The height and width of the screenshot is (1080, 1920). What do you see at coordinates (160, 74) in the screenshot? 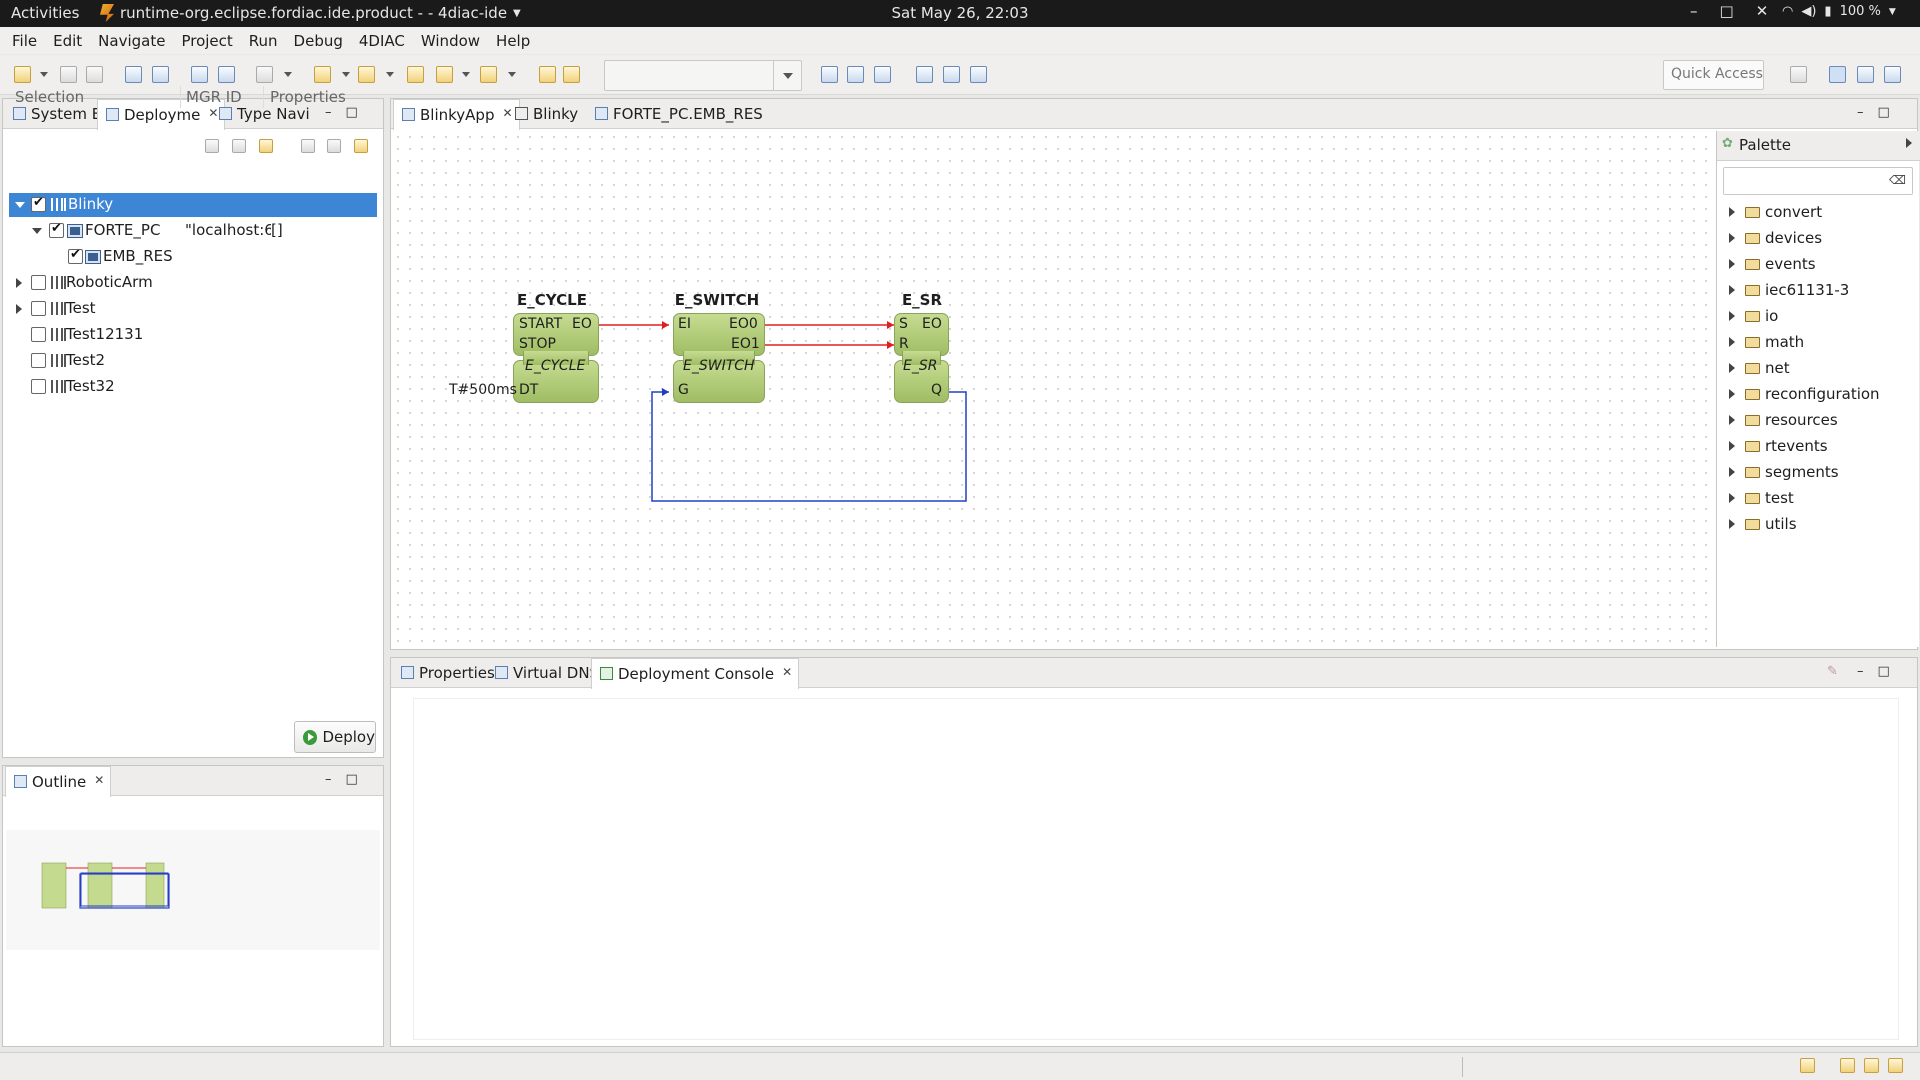
I see `new-application-icon` at bounding box center [160, 74].